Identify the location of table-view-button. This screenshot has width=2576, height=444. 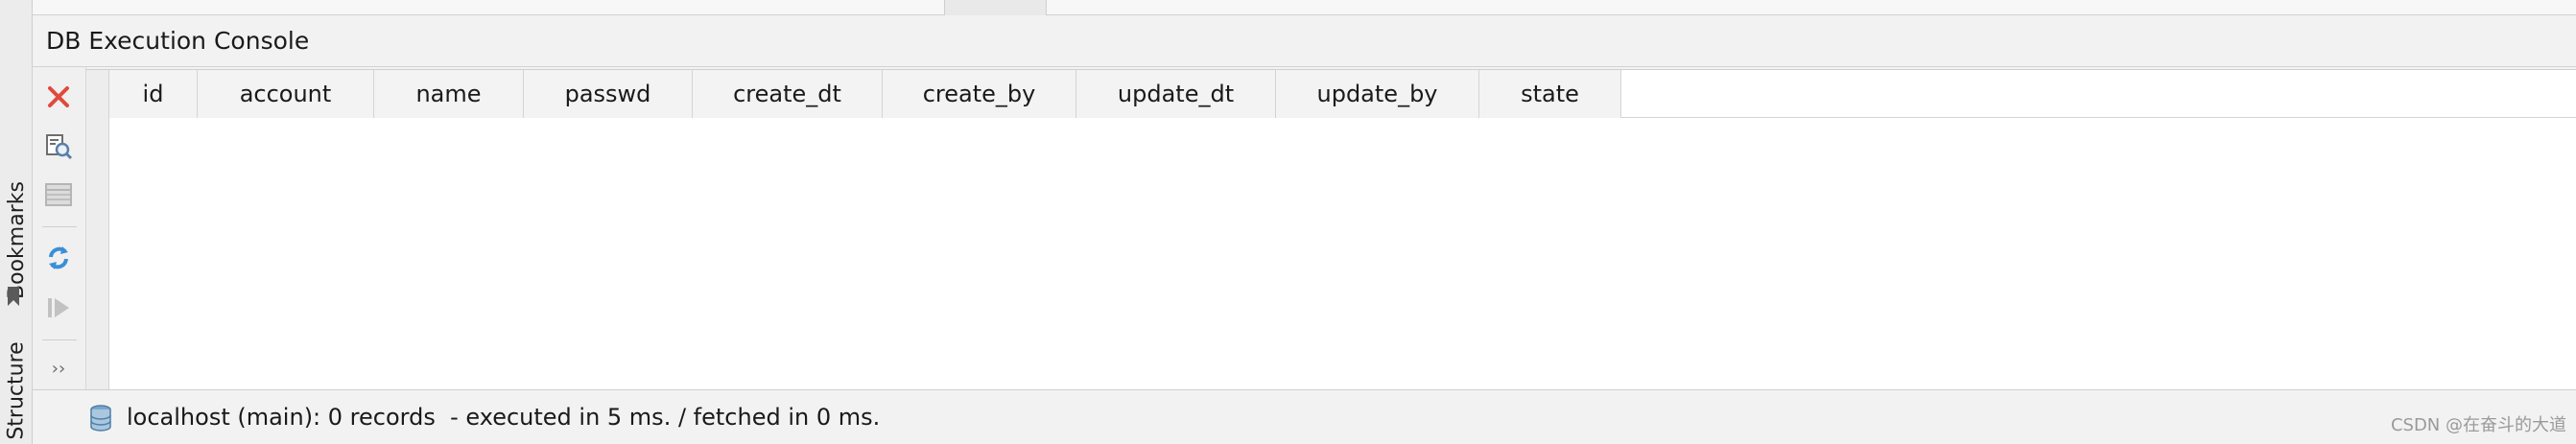
(59, 194).